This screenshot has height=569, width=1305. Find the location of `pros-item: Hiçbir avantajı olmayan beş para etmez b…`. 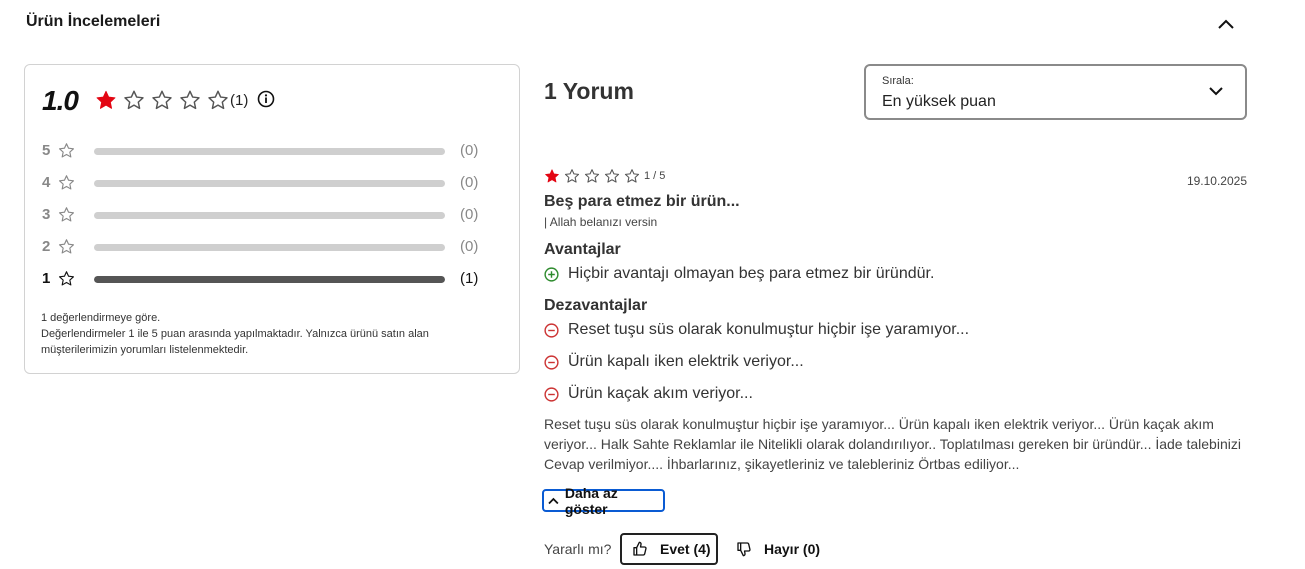

pros-item: Hiçbir avantajı olmayan beş para etmez b… is located at coordinates (739, 274).